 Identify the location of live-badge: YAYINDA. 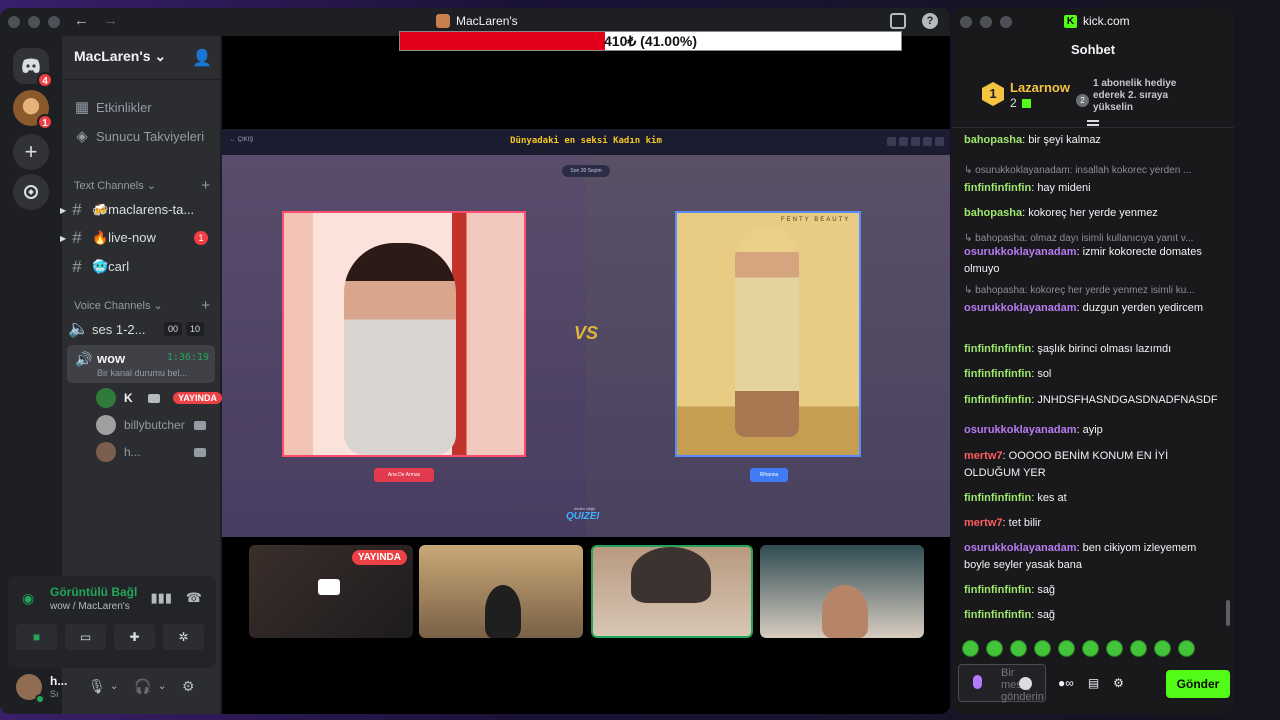
(379, 557).